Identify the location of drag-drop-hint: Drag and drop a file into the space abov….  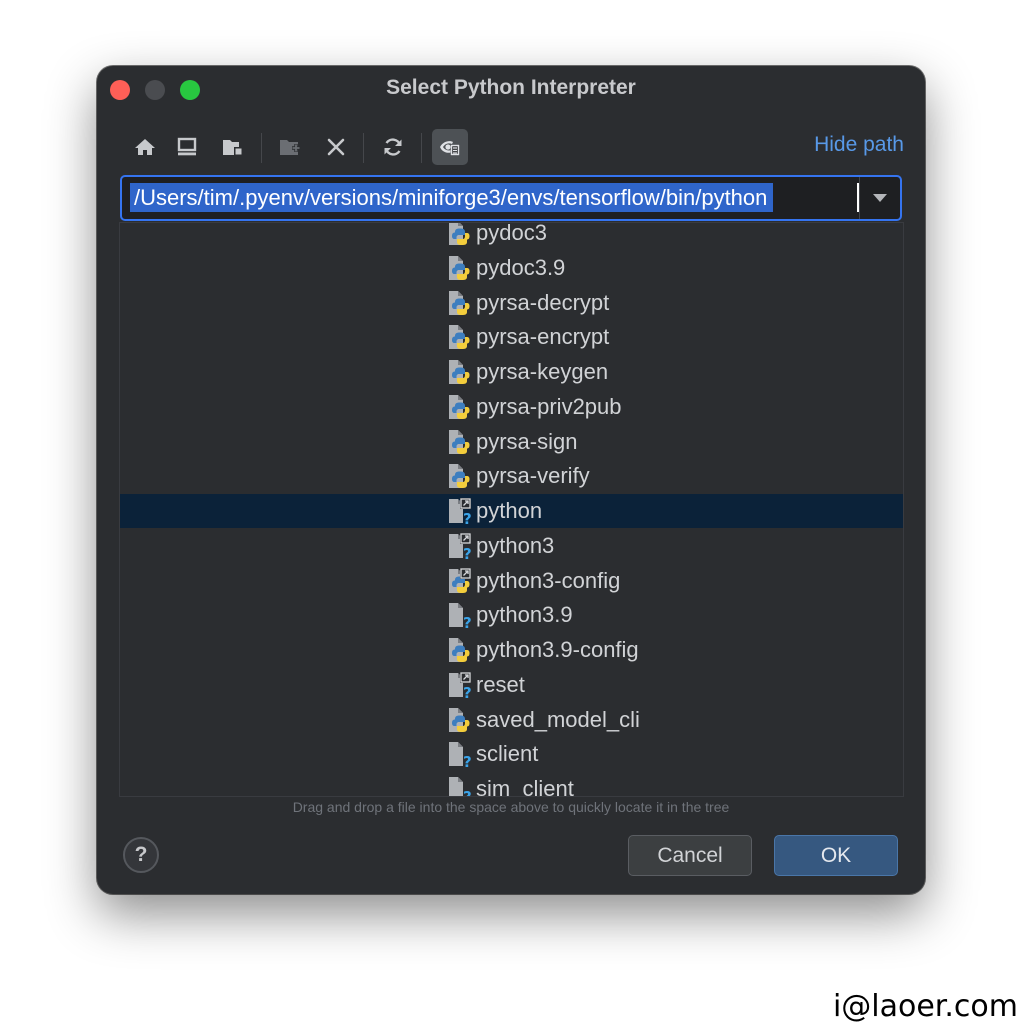
(511, 807).